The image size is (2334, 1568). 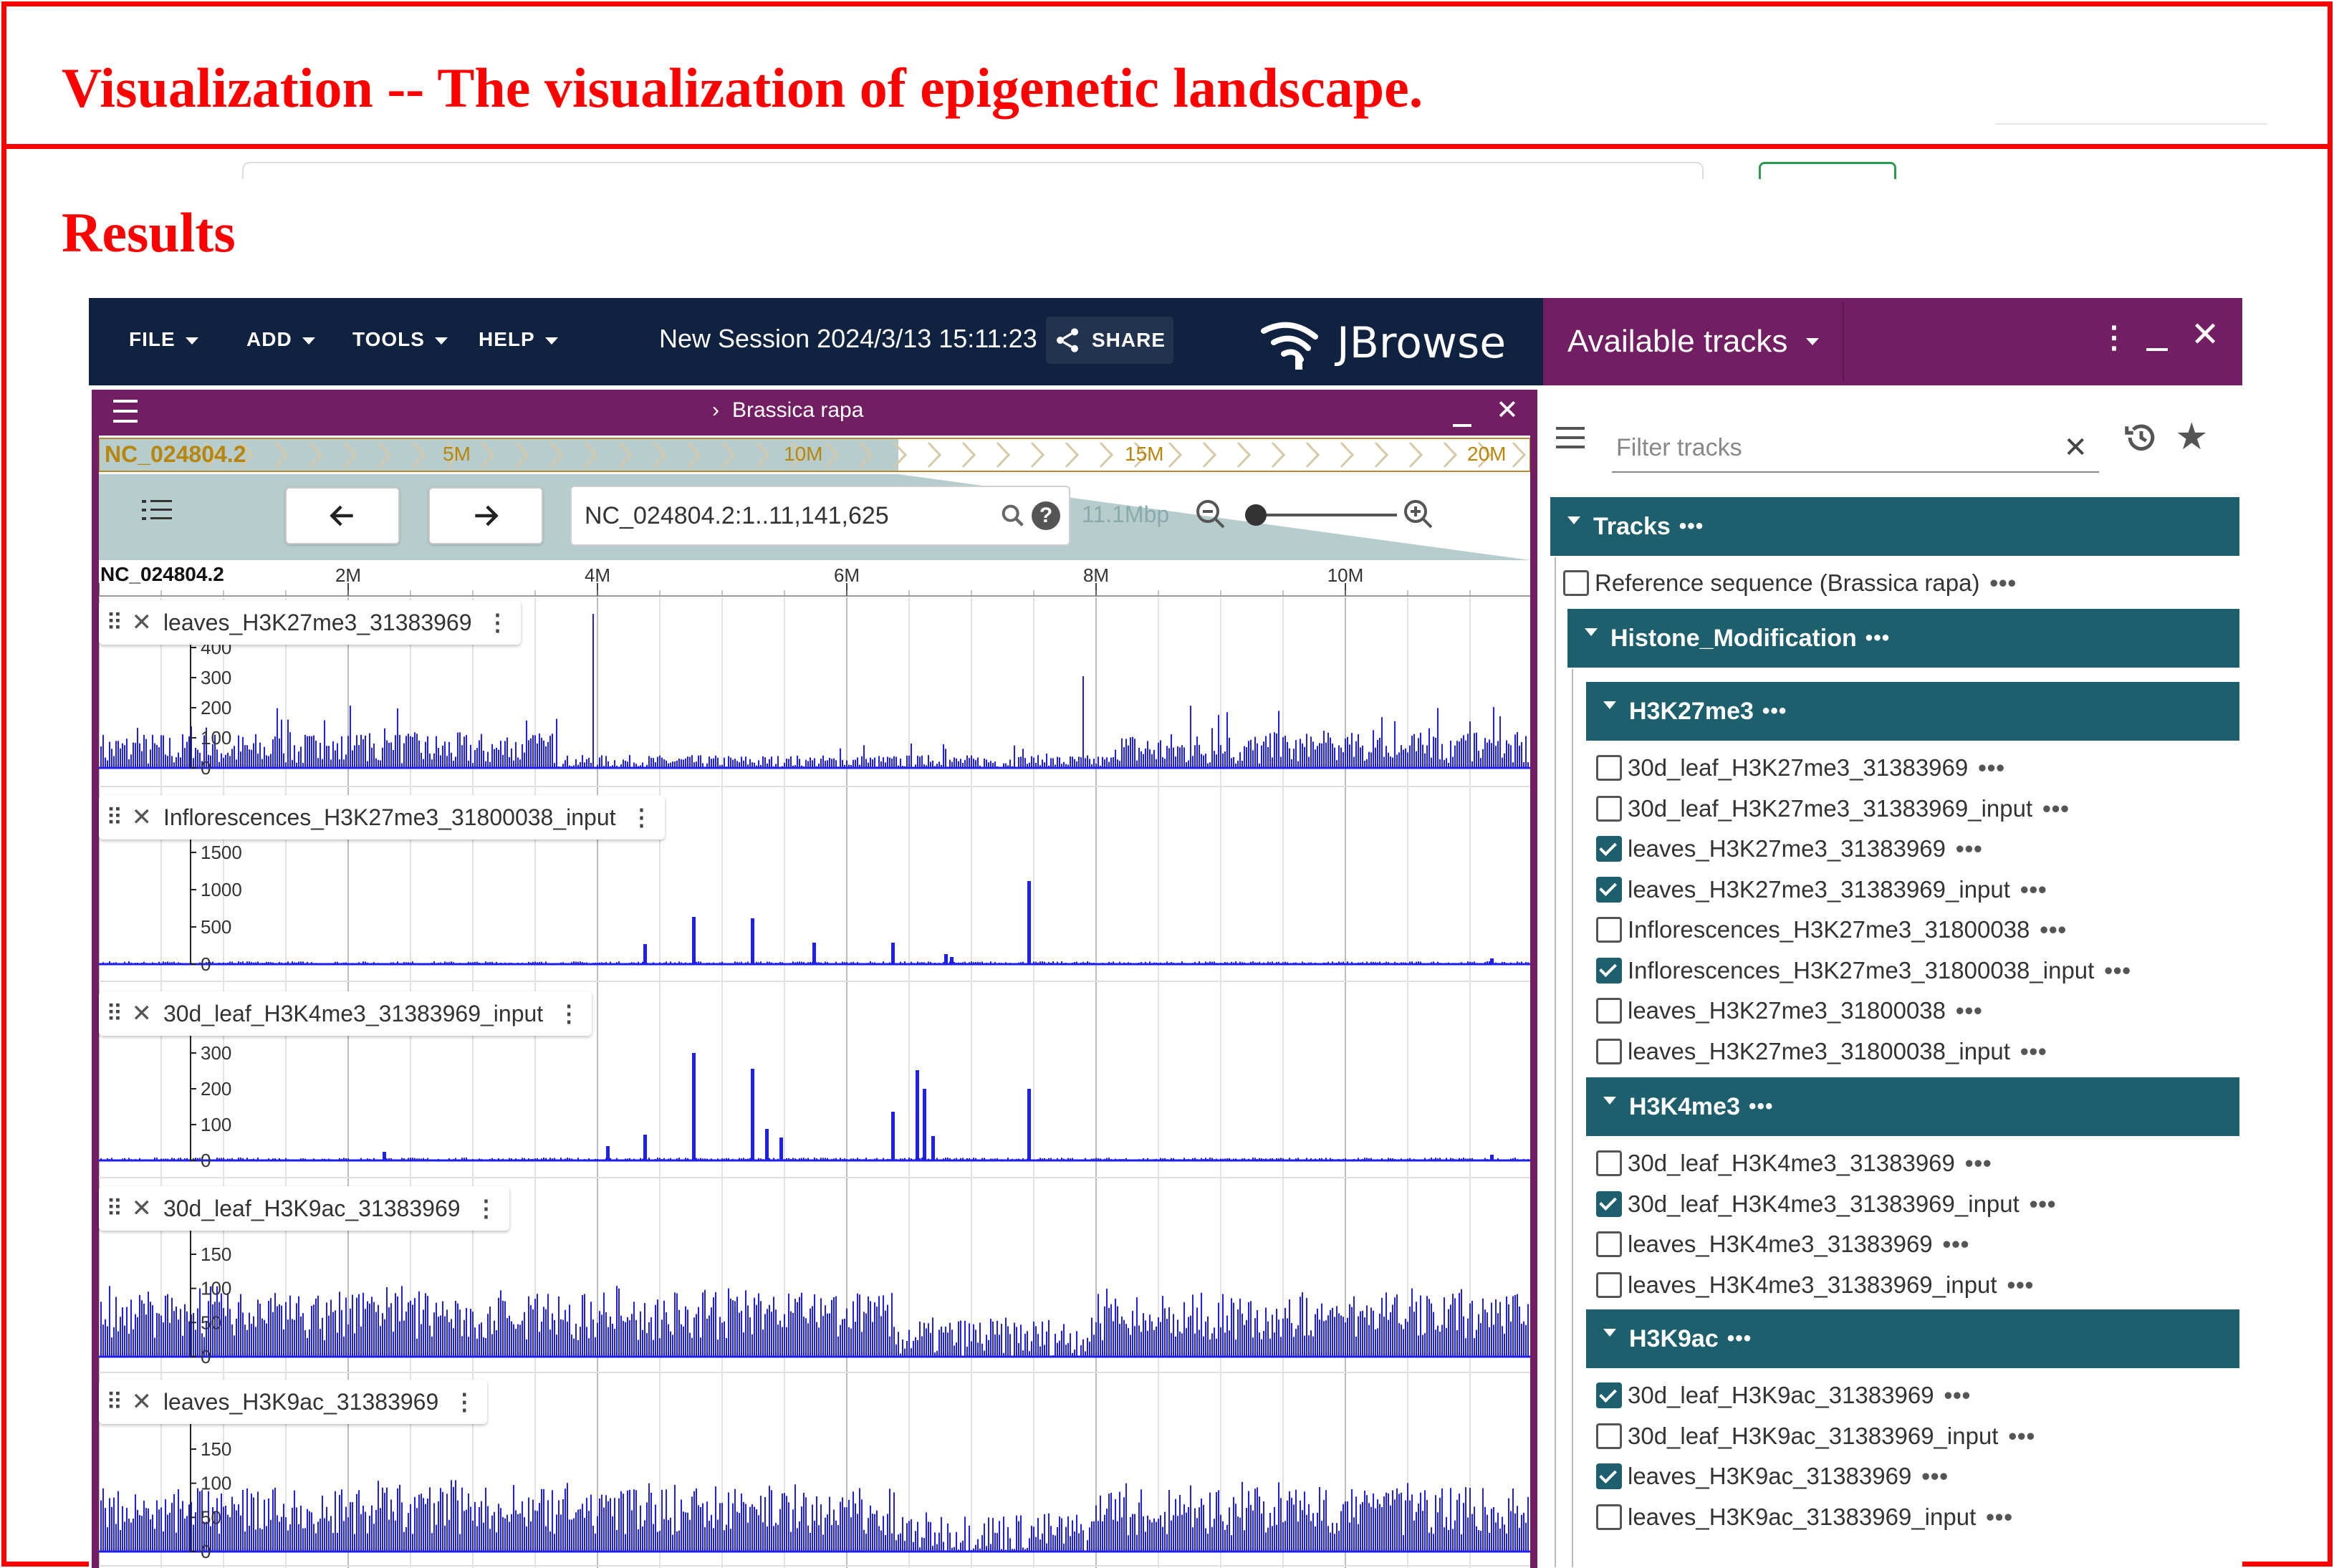 What do you see at coordinates (2192, 437) in the screenshot?
I see `favorites-star-icon: ★` at bounding box center [2192, 437].